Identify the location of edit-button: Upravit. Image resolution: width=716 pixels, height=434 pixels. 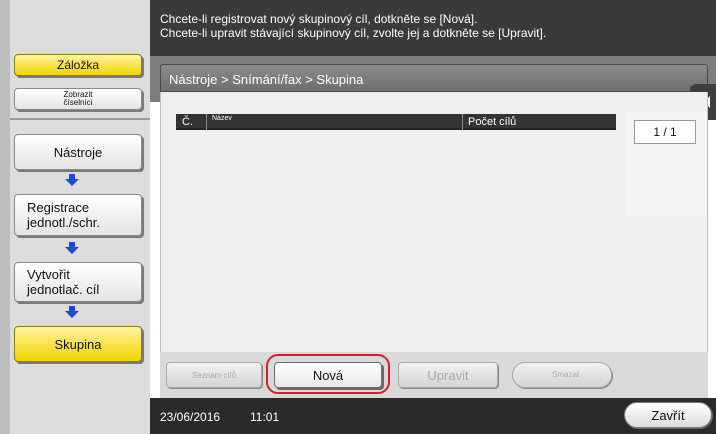
(448, 375).